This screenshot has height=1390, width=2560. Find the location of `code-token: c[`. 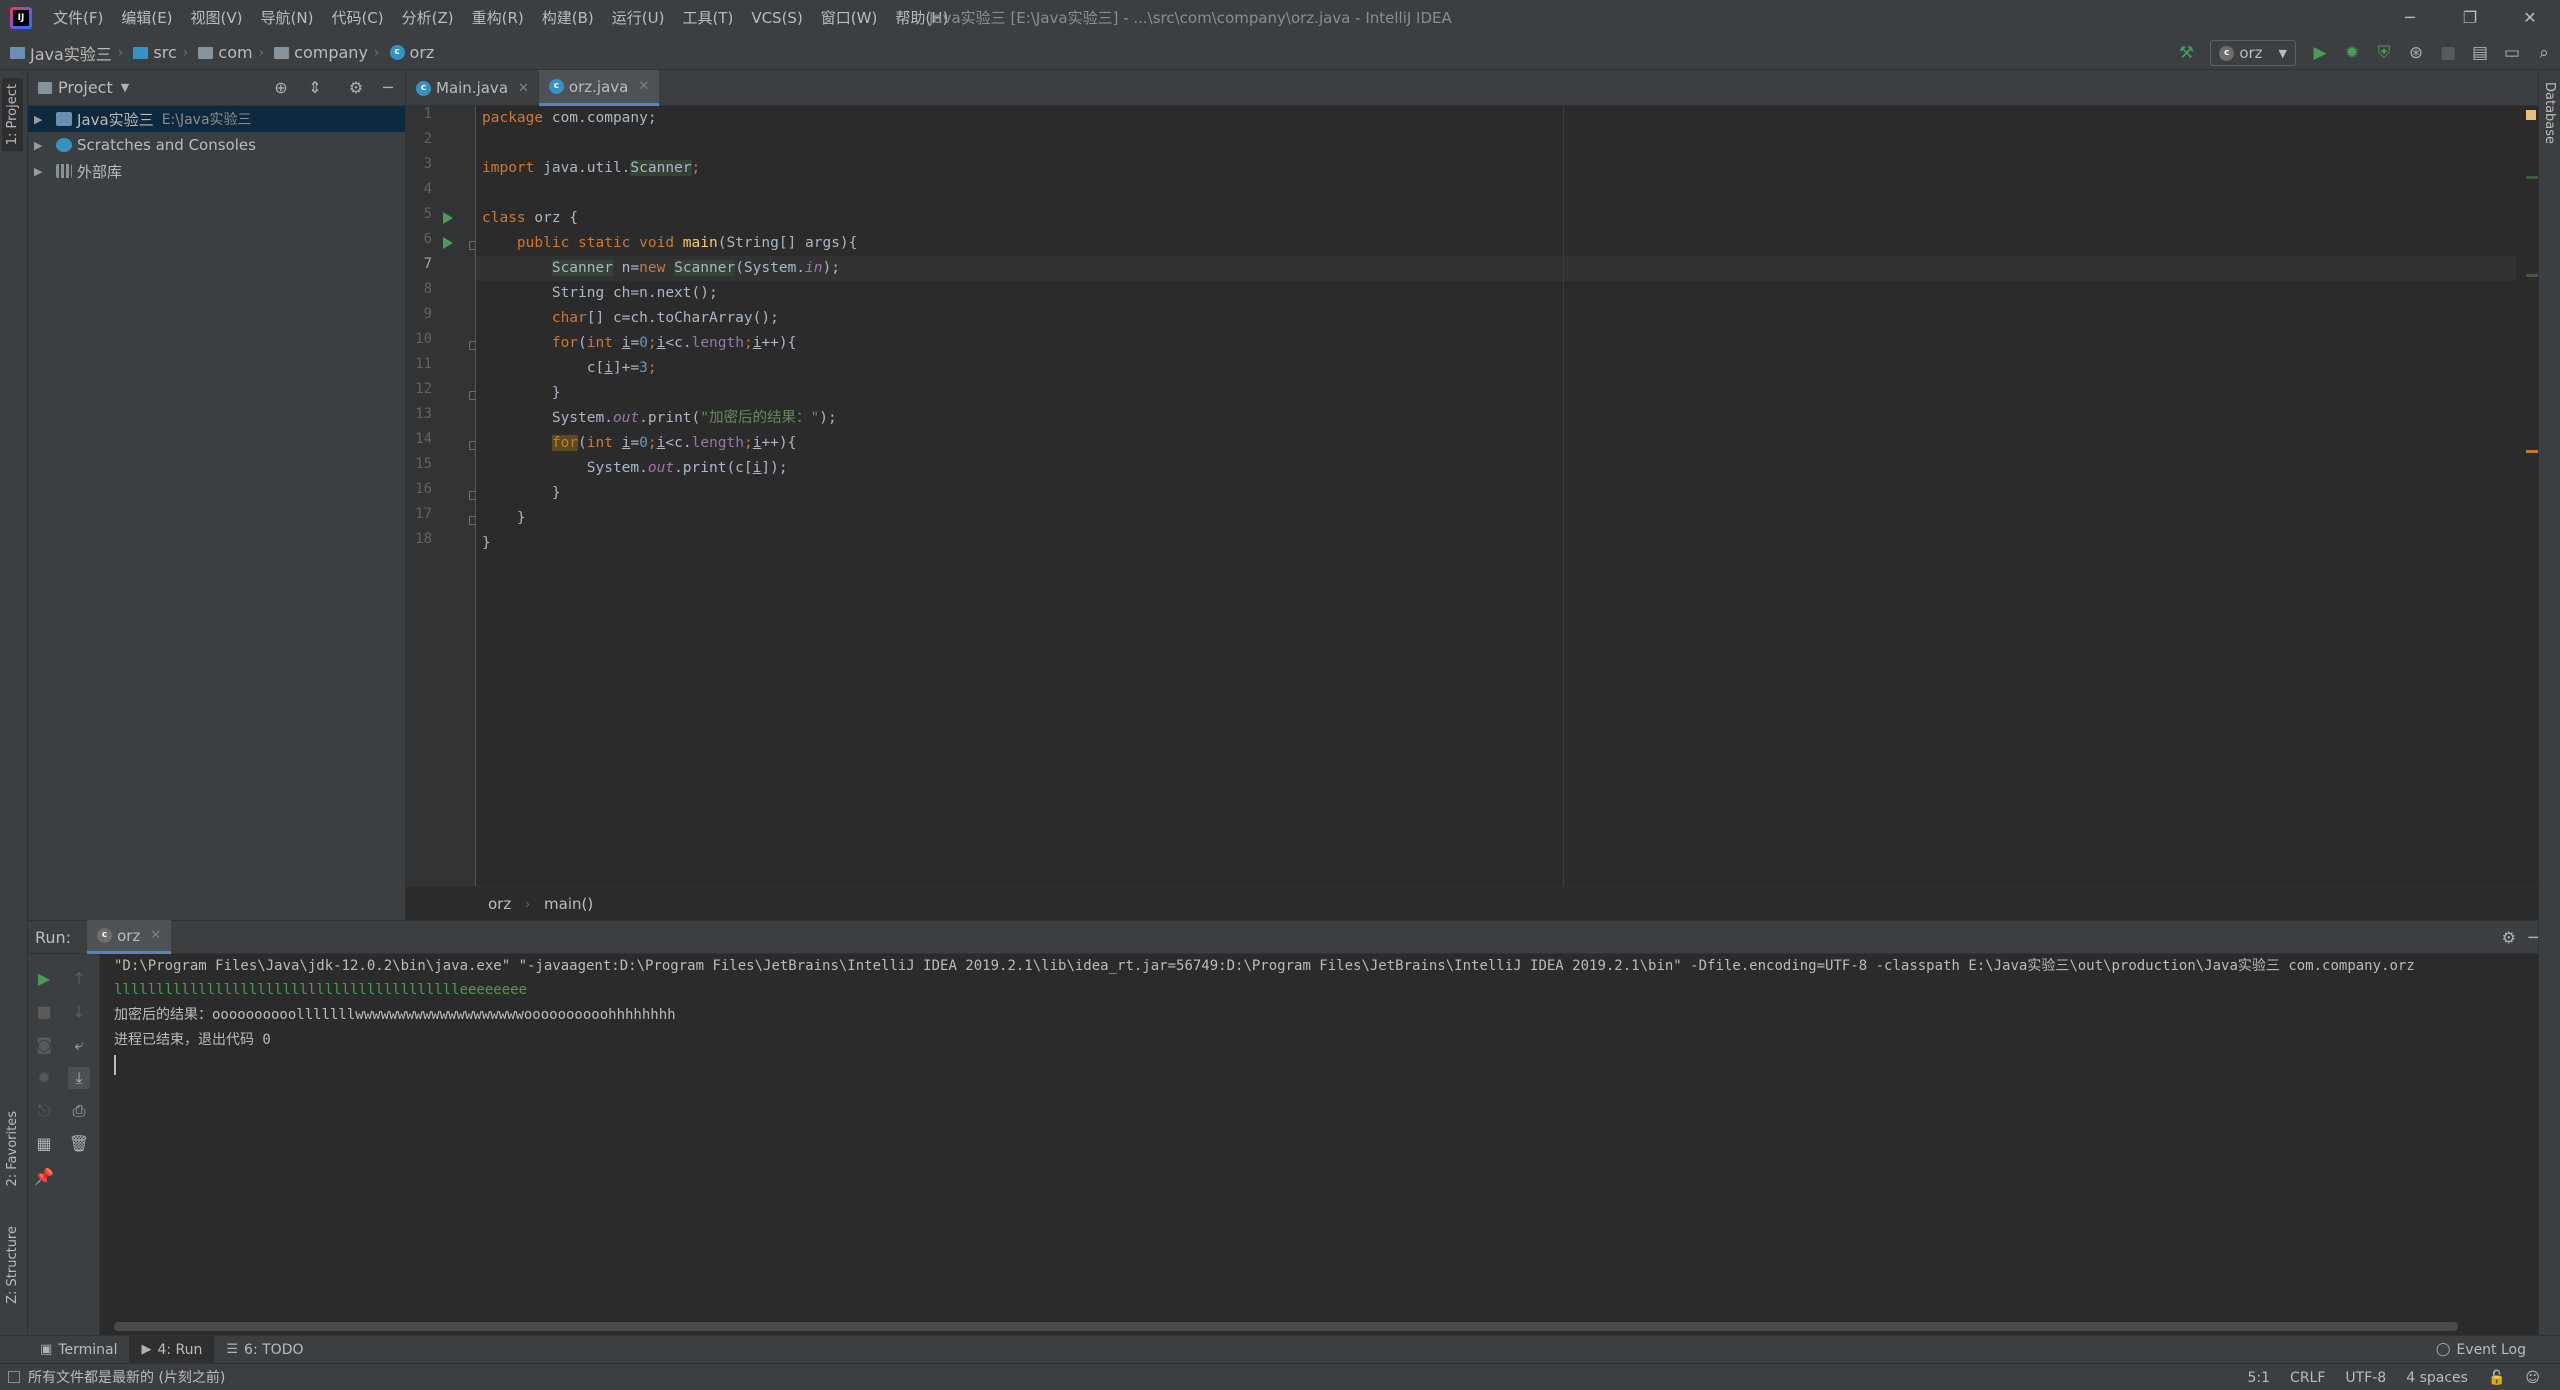

code-token: c[ is located at coordinates (543, 368).